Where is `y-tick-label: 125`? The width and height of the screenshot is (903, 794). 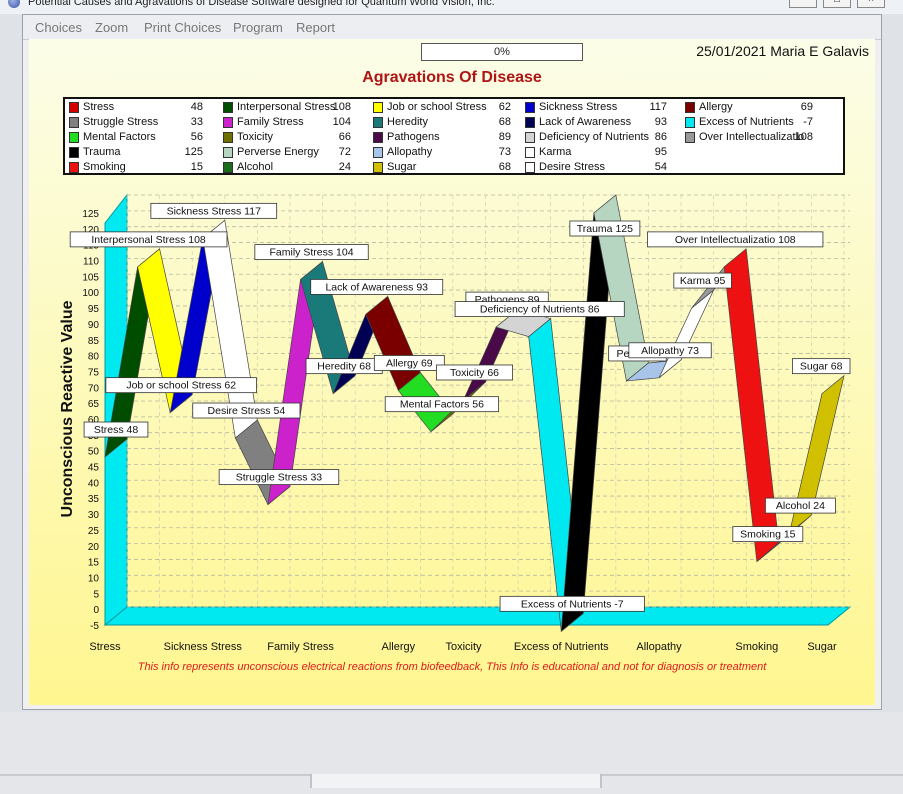 y-tick-label: 125 is located at coordinates (90, 214).